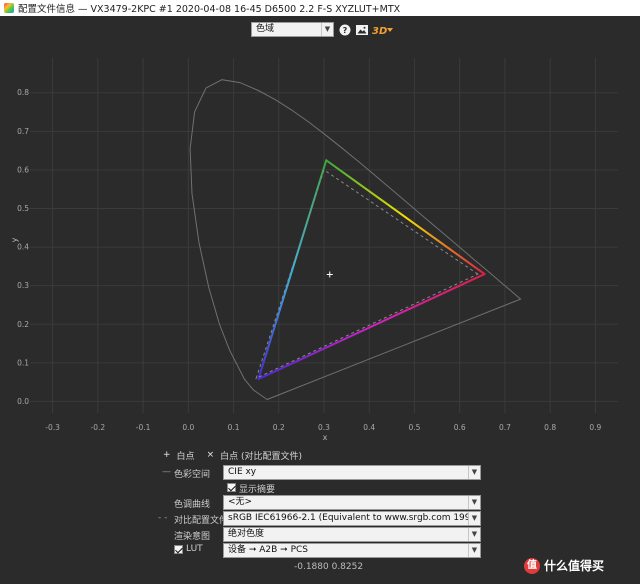  I want to click on y-tick-label: 0.7, so click(23, 131).